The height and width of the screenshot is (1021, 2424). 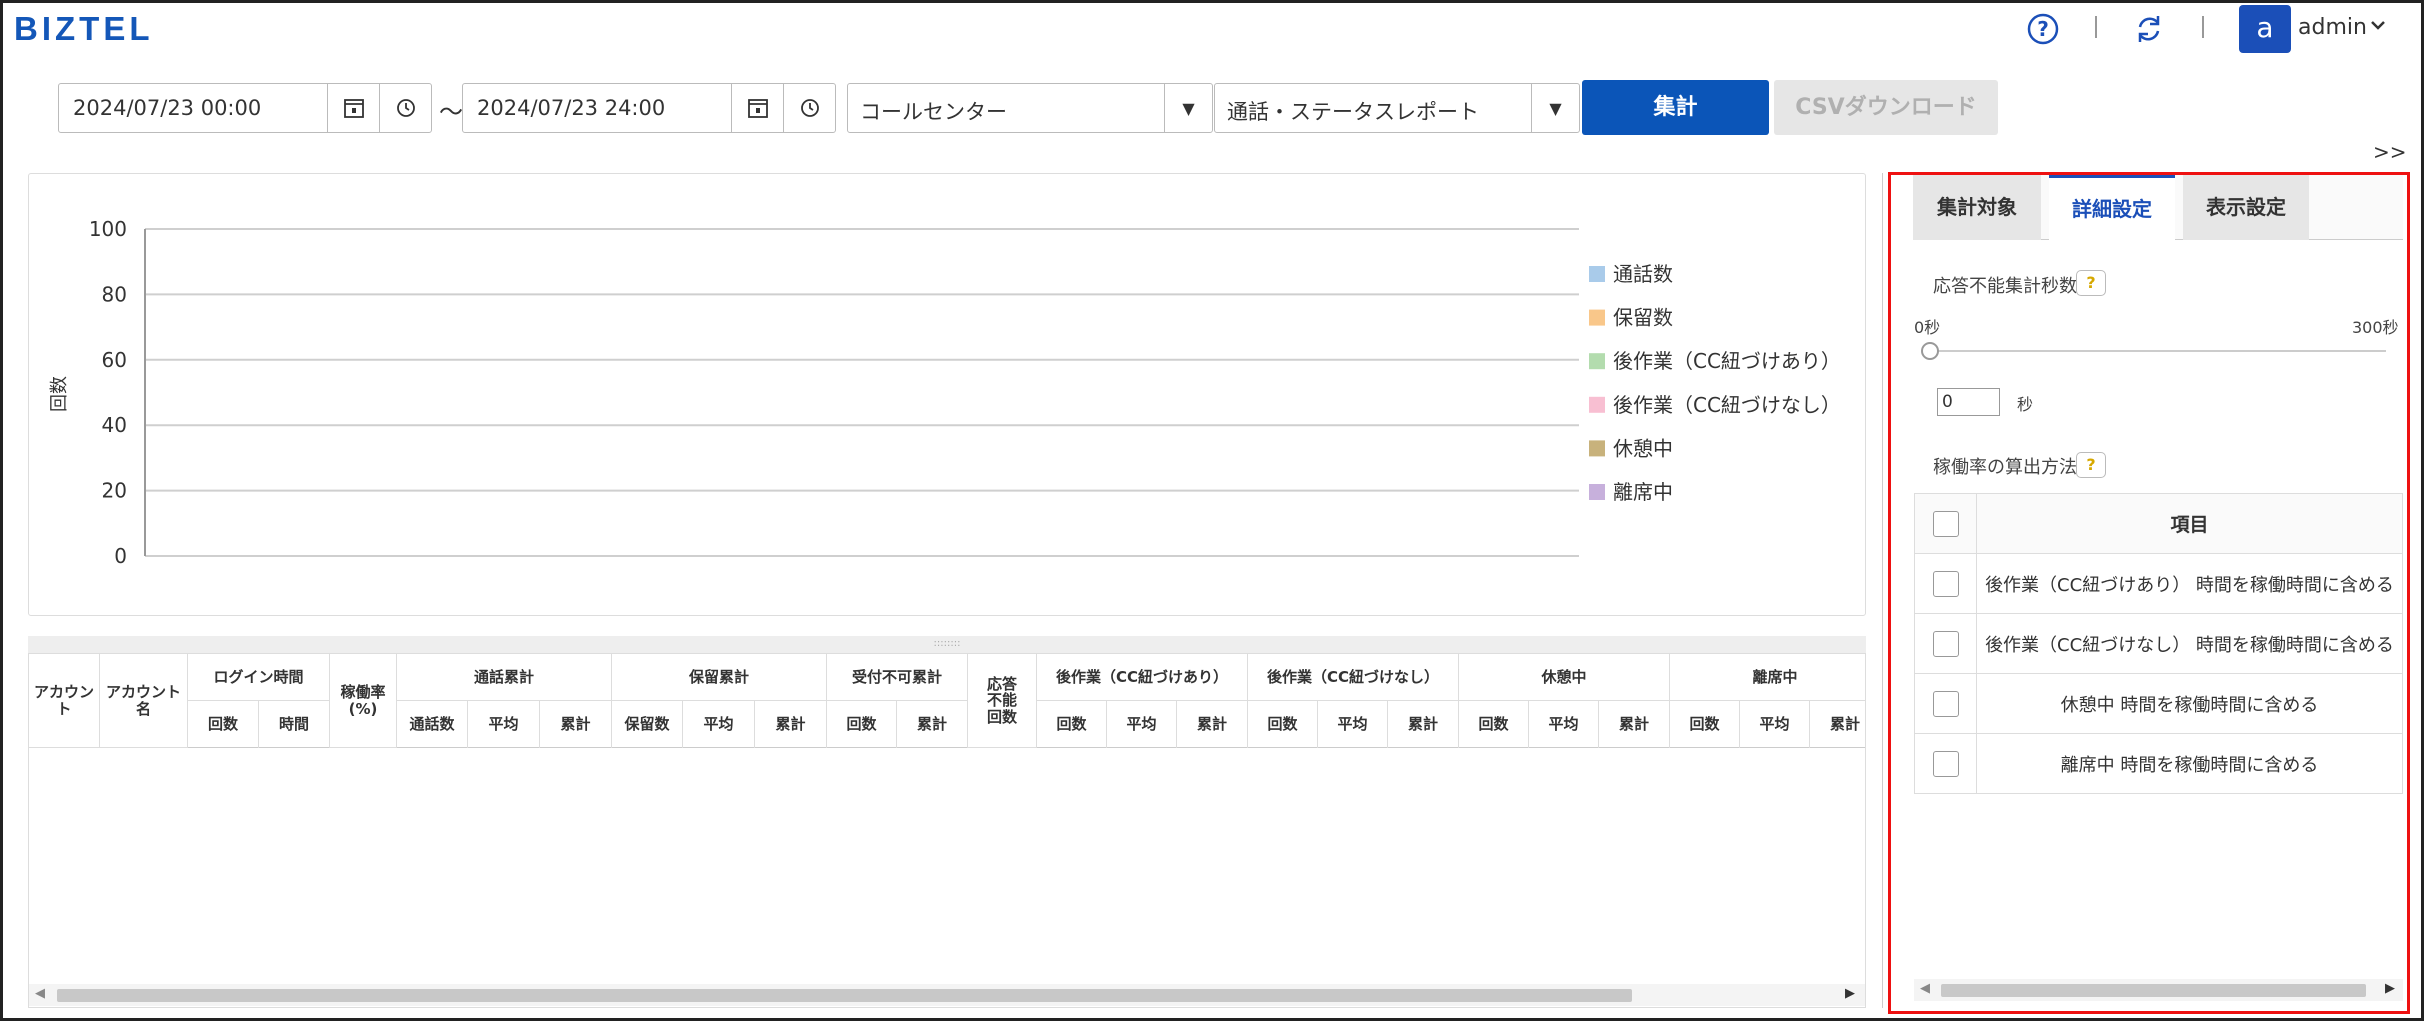 What do you see at coordinates (791, 724) in the screenshot?
I see `col-hold-sum: 累計` at bounding box center [791, 724].